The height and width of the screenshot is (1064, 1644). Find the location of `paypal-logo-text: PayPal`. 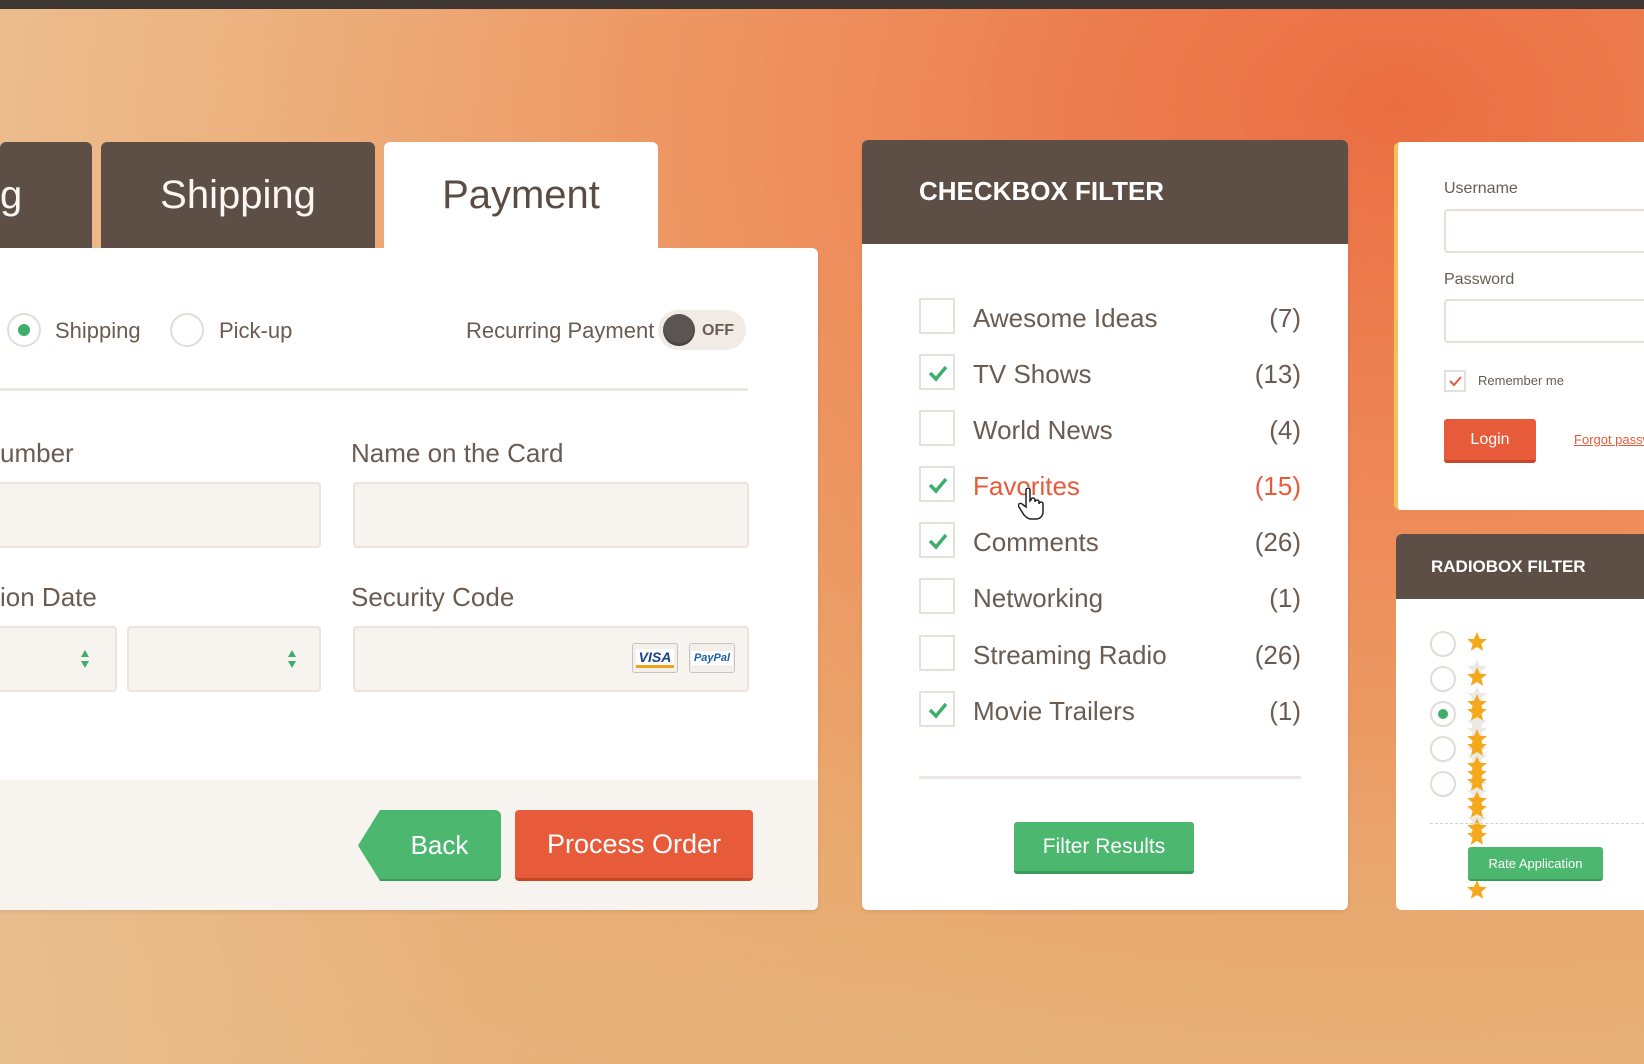

paypal-logo-text: PayPal is located at coordinates (712, 658).